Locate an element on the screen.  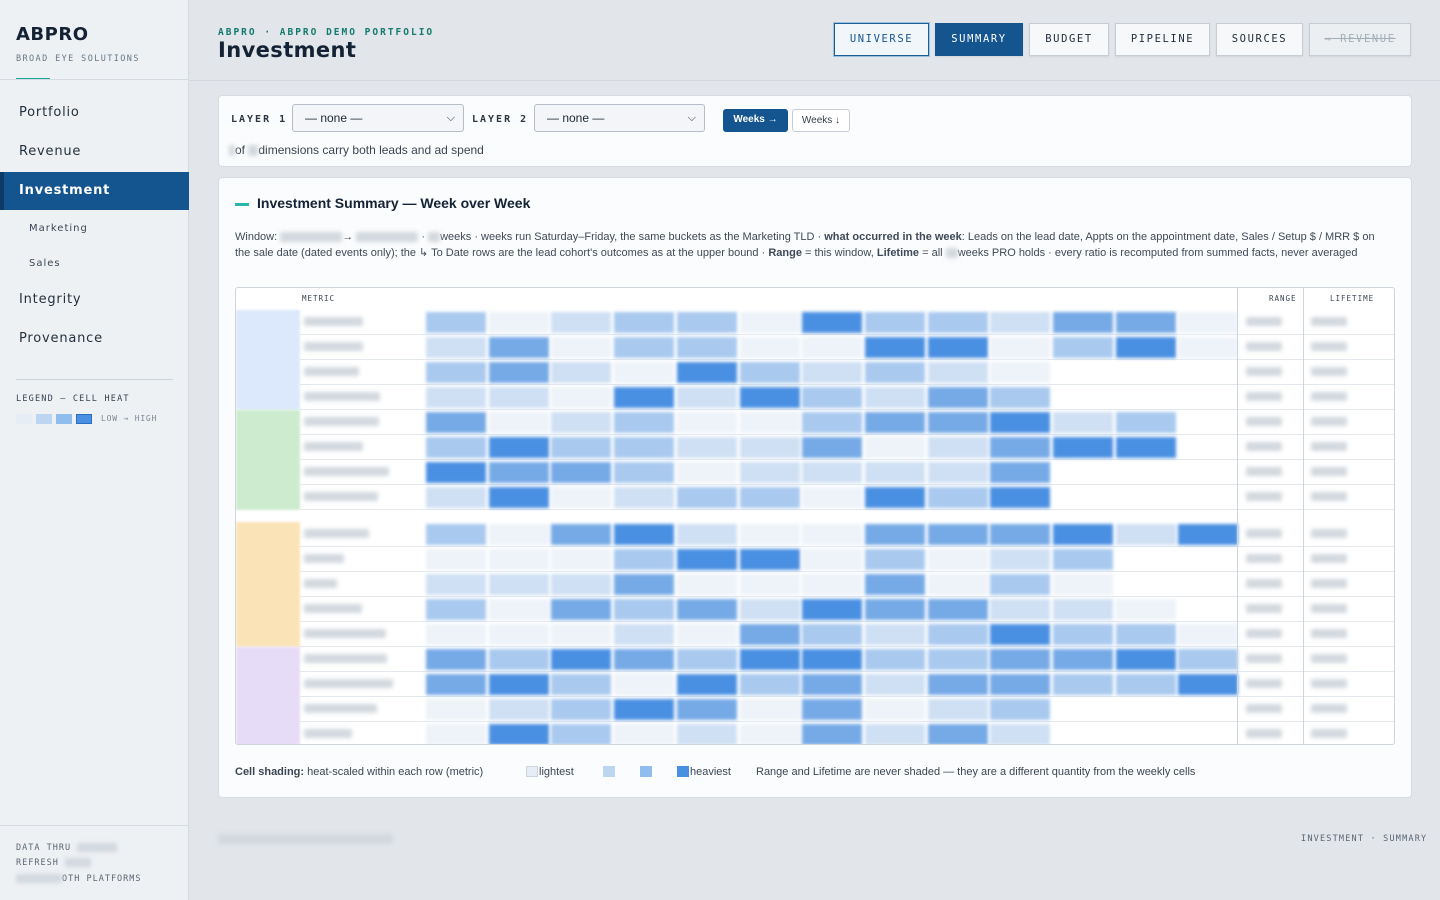
nav-integrity: Integrity is located at coordinates (94, 300).